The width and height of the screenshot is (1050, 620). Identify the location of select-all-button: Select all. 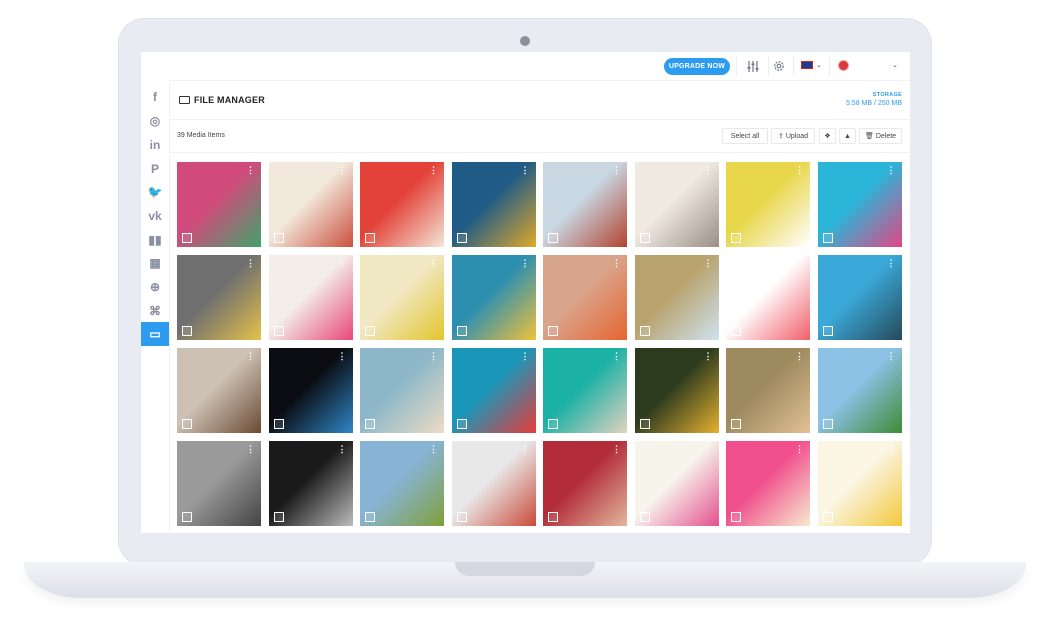
(745, 136).